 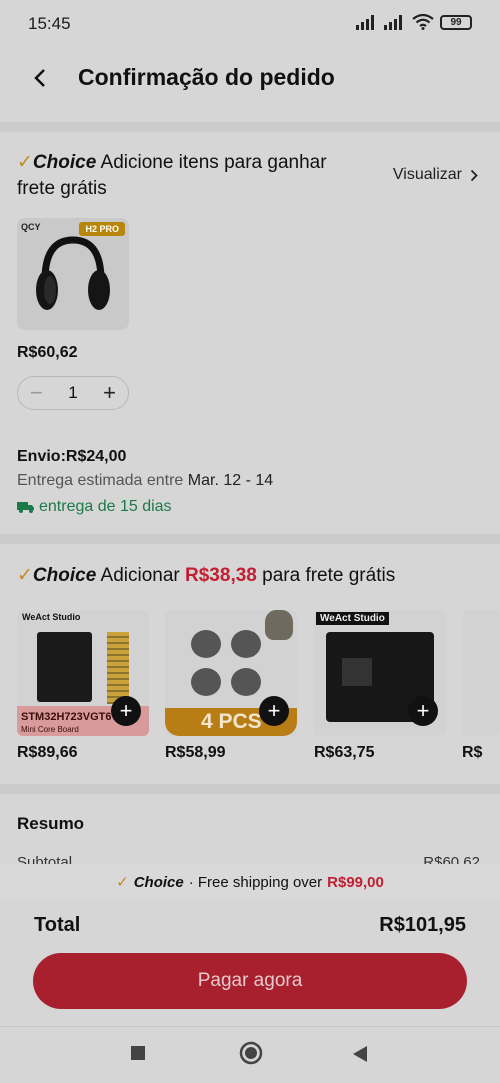 What do you see at coordinates (250, 24) in the screenshot?
I see `status-bar: 15:45 99` at bounding box center [250, 24].